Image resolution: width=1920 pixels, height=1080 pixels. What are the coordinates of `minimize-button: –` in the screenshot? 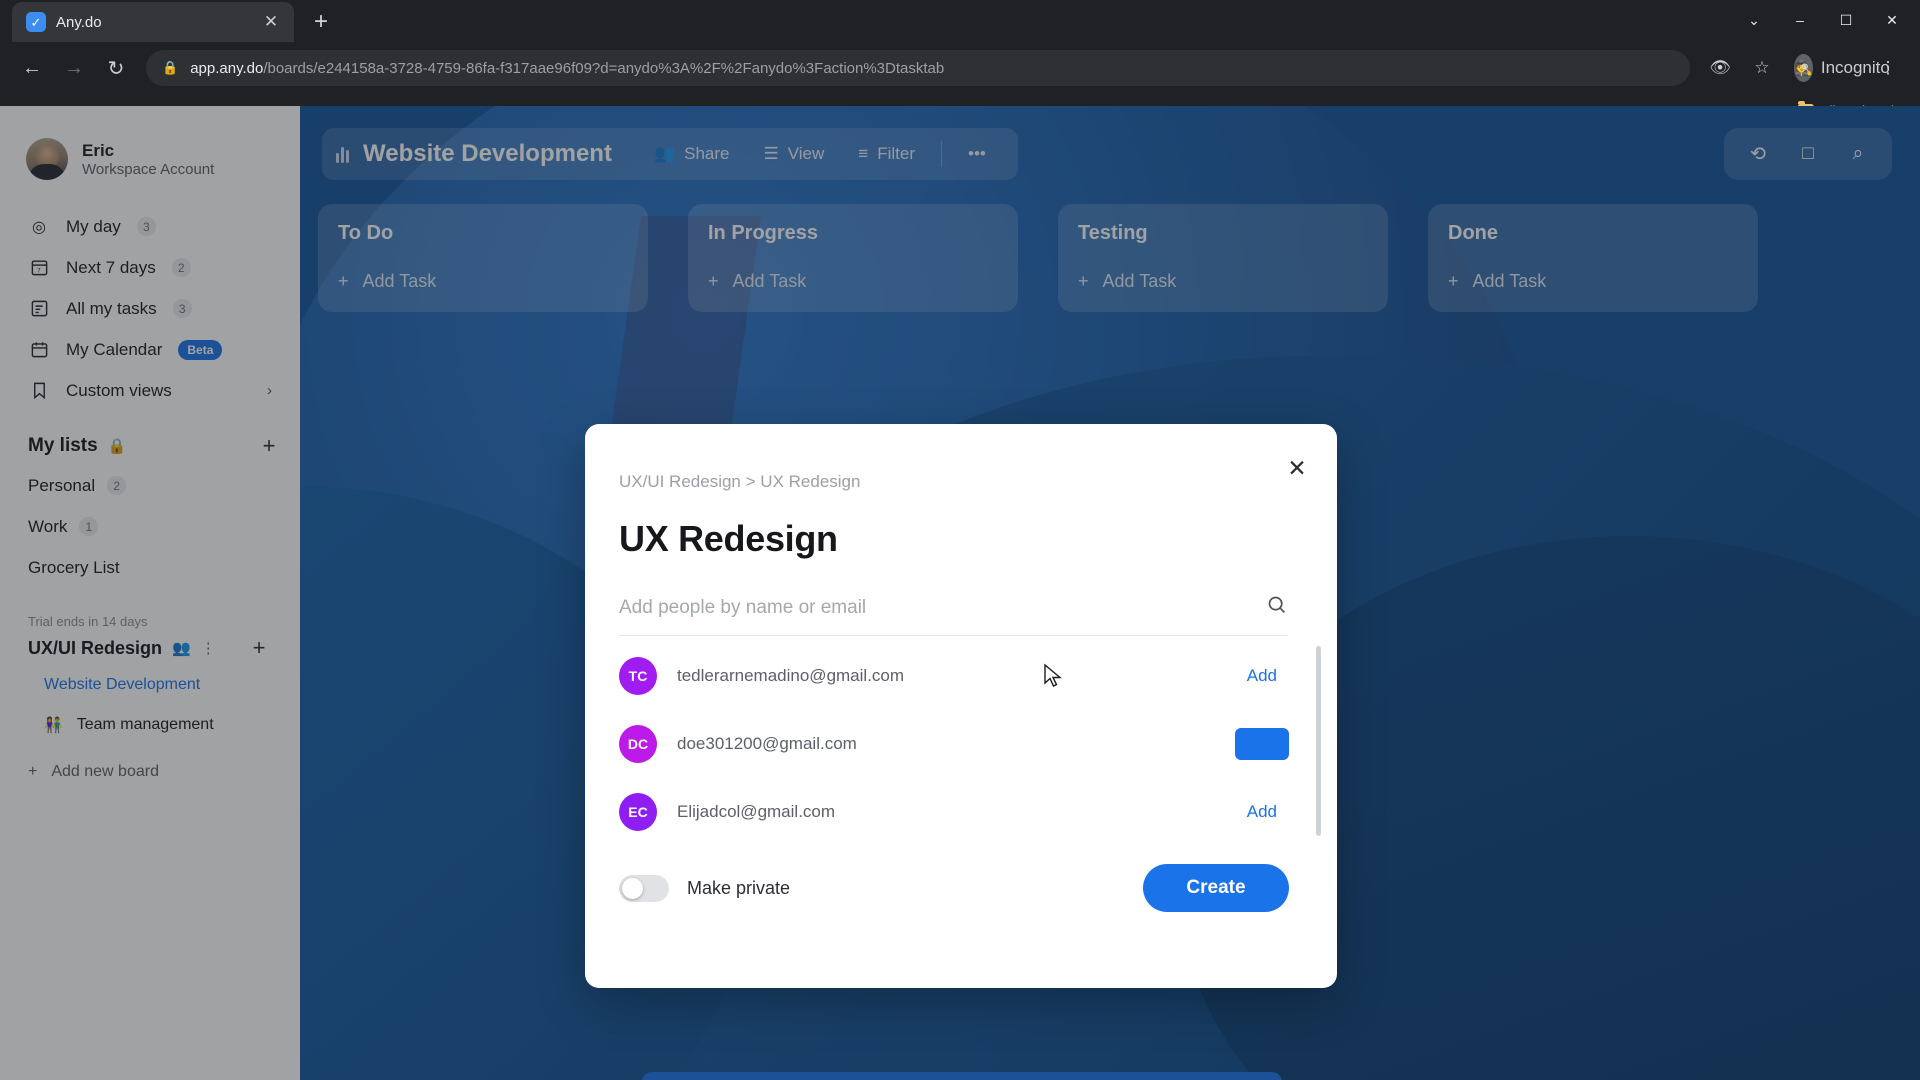 It's located at (1800, 20).